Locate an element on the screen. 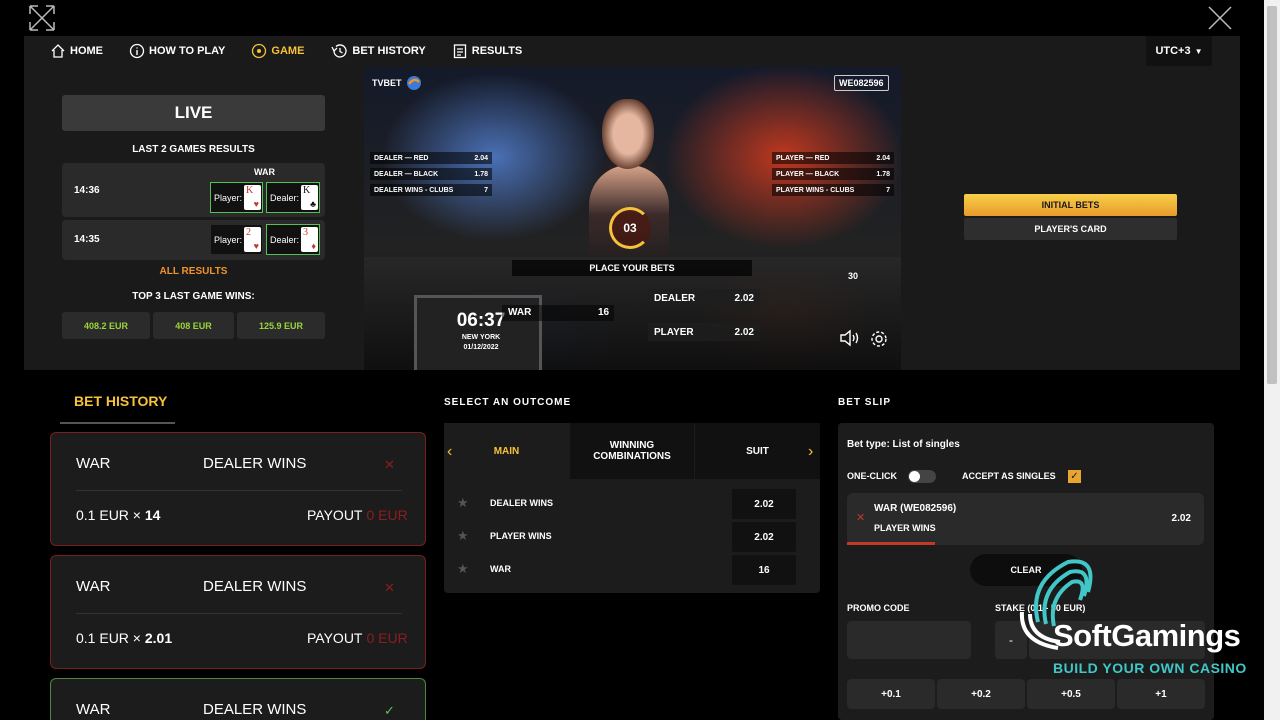  odds-value: 2.04 is located at coordinates (883, 158).